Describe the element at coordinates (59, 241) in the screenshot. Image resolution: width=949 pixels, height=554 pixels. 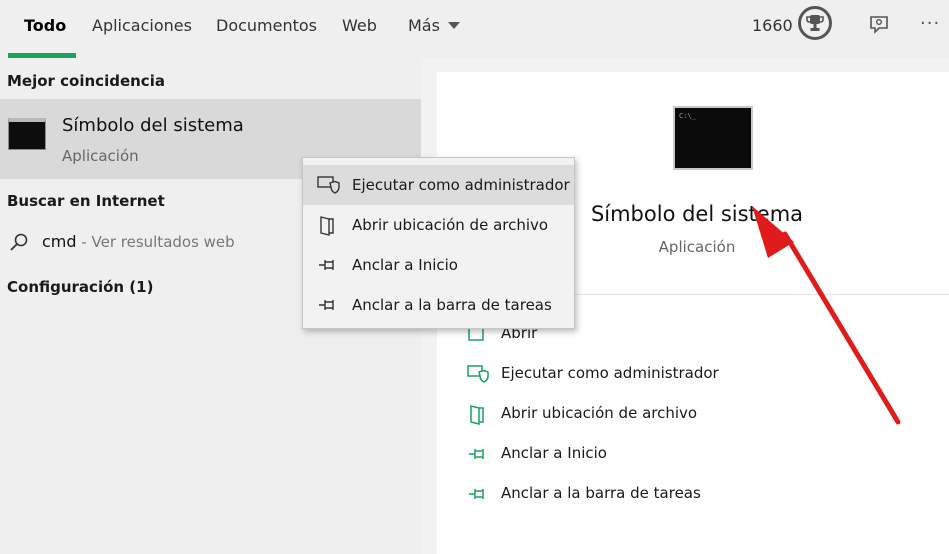
I see `web-query-text: cmd` at that location.